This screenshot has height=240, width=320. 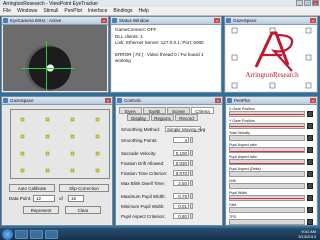 What do you see at coordinates (162, 117) in the screenshot?
I see `tab-regions: Regions` at bounding box center [162, 117].